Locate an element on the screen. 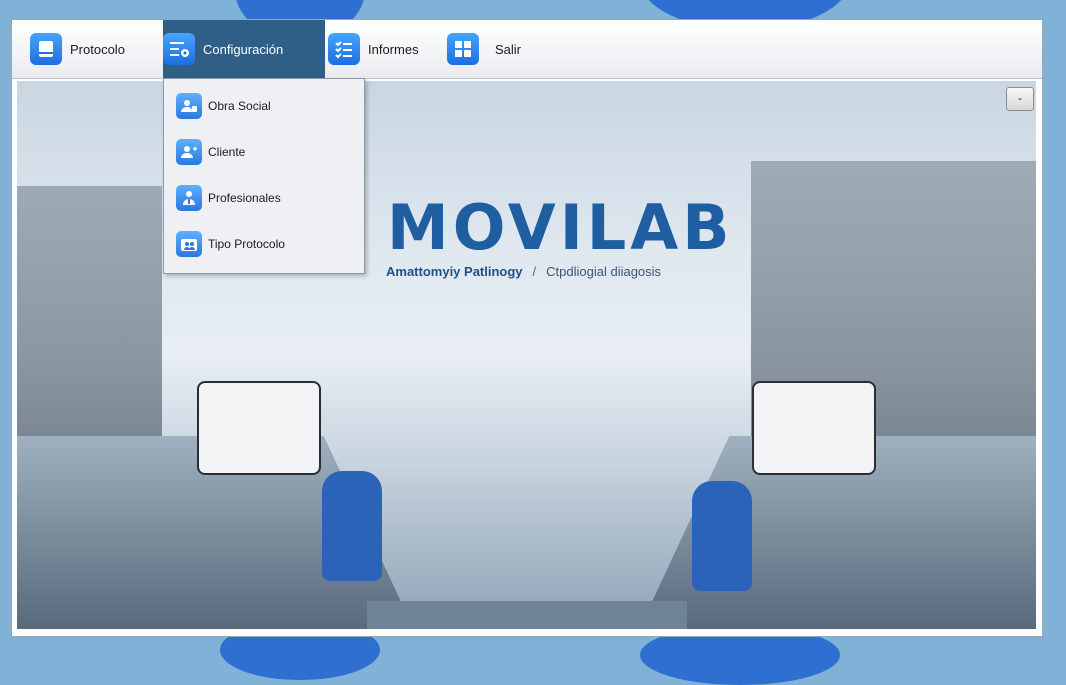  lab-floor is located at coordinates (527, 615).